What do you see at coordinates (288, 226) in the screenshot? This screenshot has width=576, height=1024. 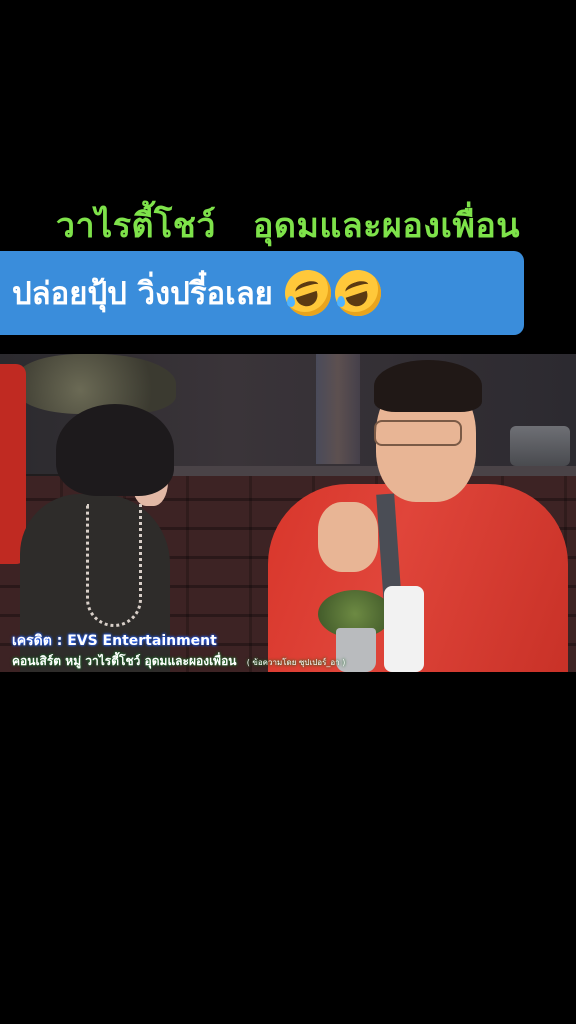 I see `video-title: วาไรตี้โชว์ อุดมและผองเพื่อน` at bounding box center [288, 226].